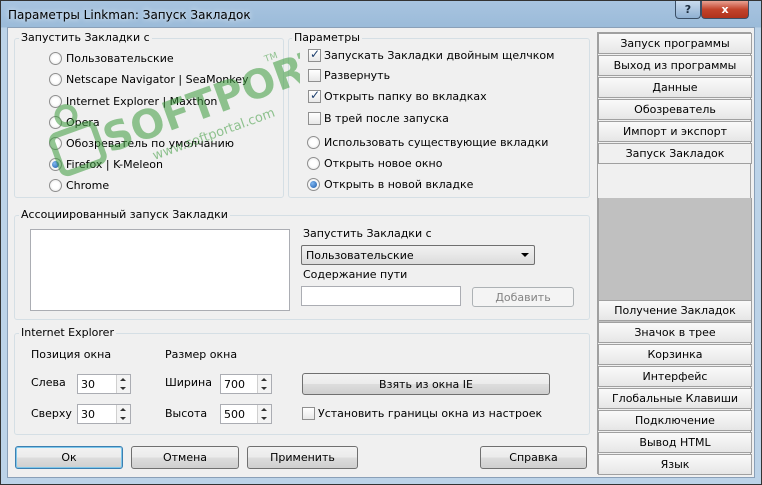 The image size is (762, 485). What do you see at coordinates (675, 87) in the screenshot?
I see `nav-item: Данные` at bounding box center [675, 87].